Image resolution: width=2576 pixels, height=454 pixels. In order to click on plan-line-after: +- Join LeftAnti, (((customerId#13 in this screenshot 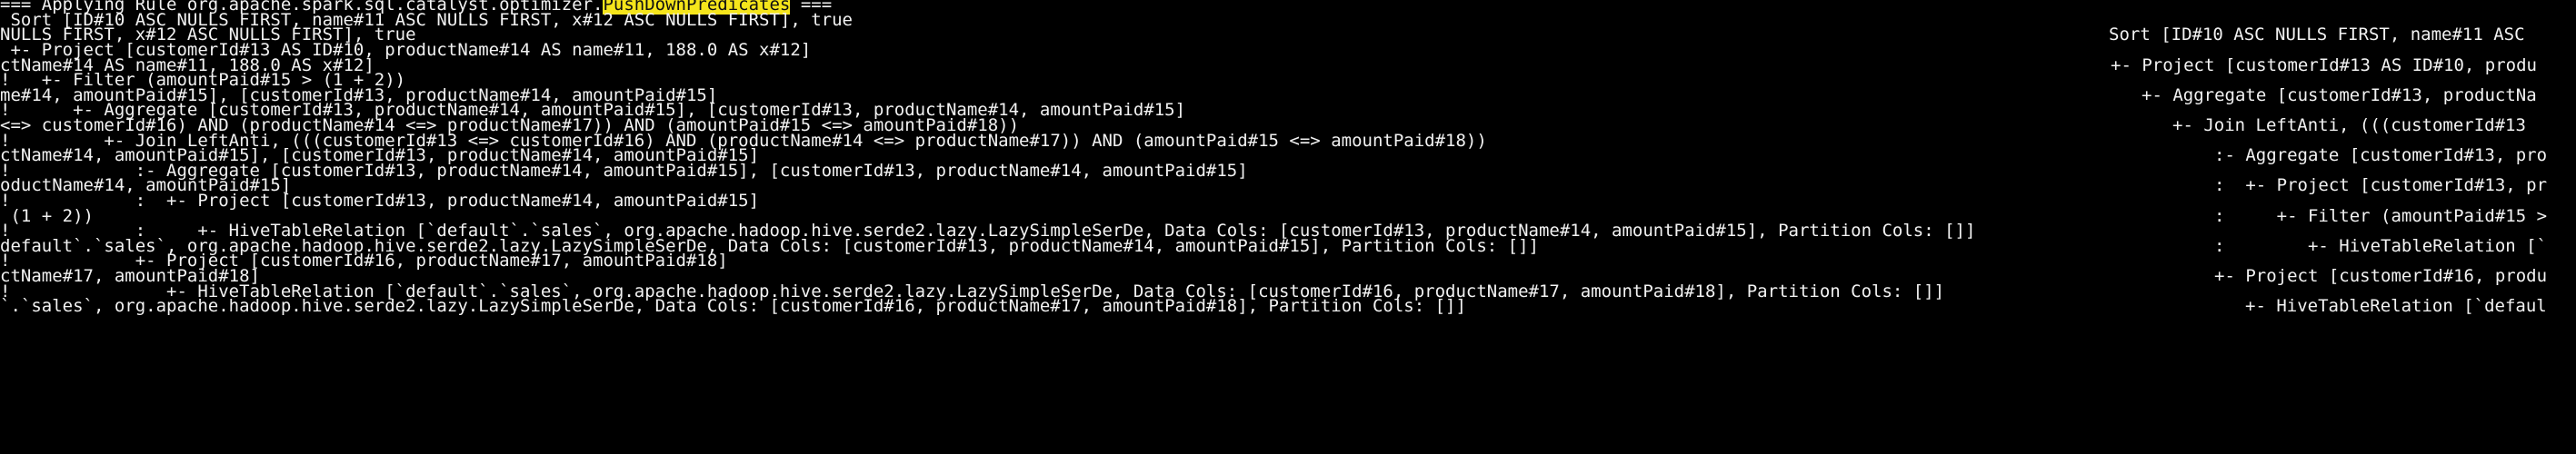, I will do `click(2349, 125)`.